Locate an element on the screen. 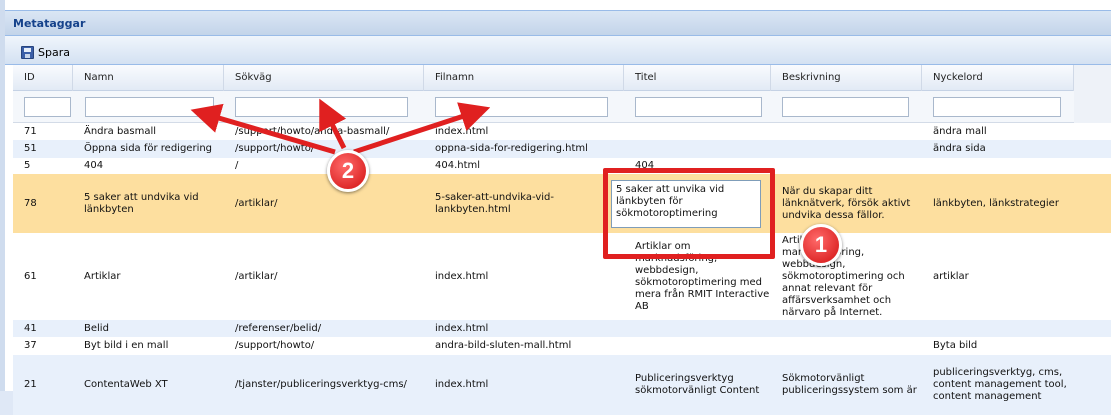  annotation-arrows is located at coordinates (340, 126).